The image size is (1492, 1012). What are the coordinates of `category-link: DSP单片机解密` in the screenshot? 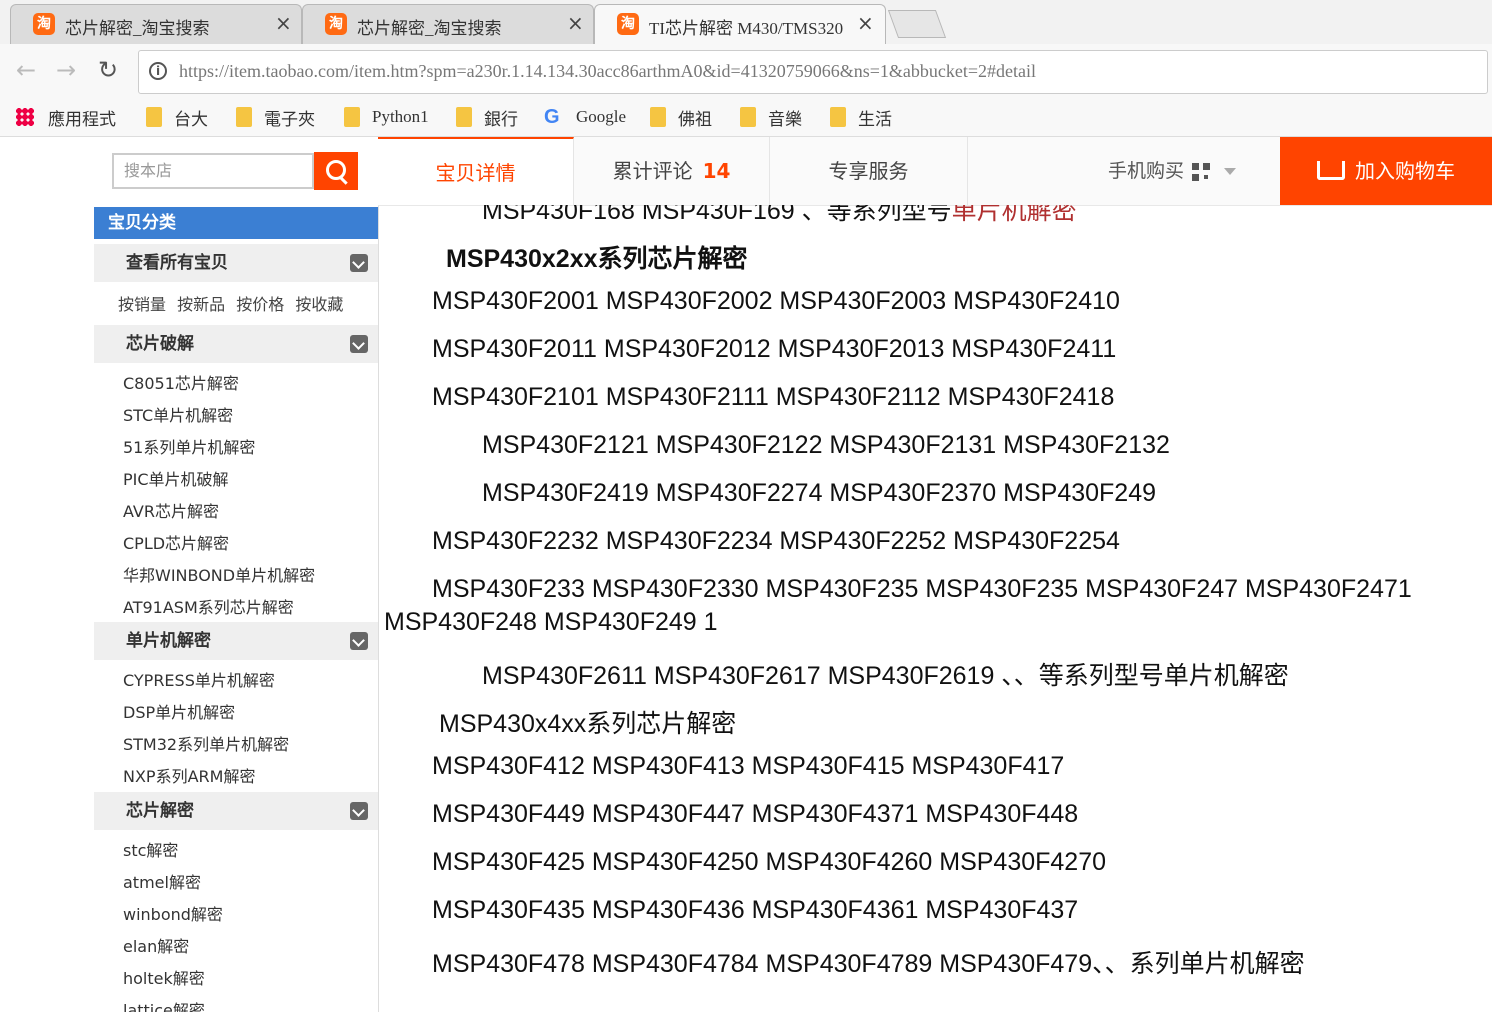 It's located at (179, 711).